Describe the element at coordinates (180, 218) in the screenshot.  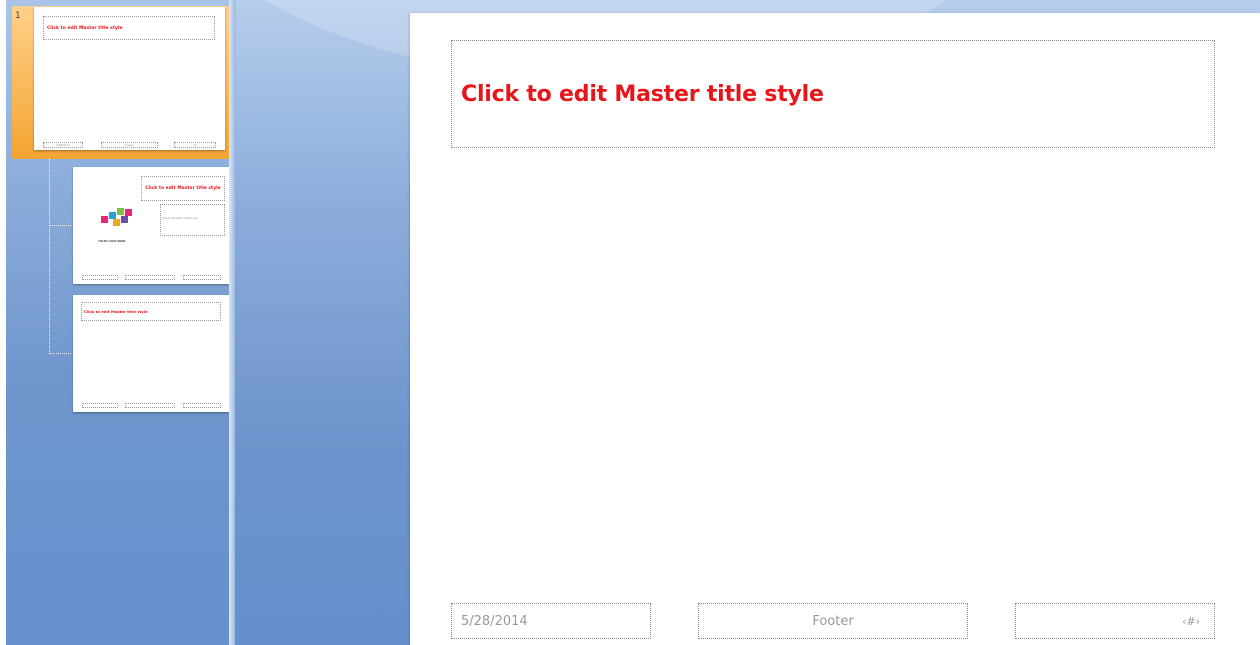
I see `thumbnail-subtitle-text: Click to edit Master subtitle style` at that location.